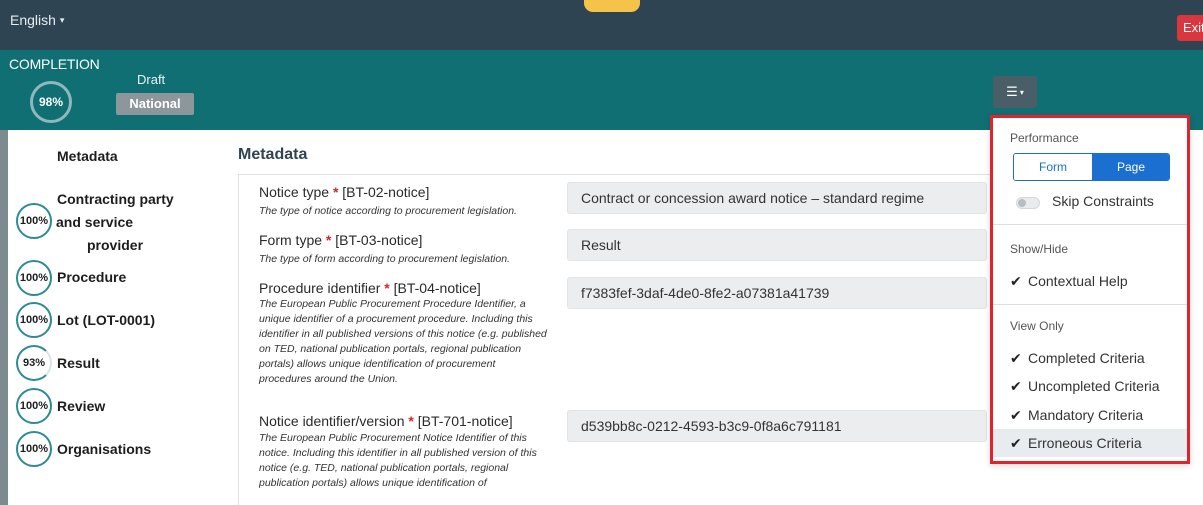 This screenshot has width=1203, height=505. I want to click on nav-item-contracting-party: Contracting party and service provider, so click(115, 222).